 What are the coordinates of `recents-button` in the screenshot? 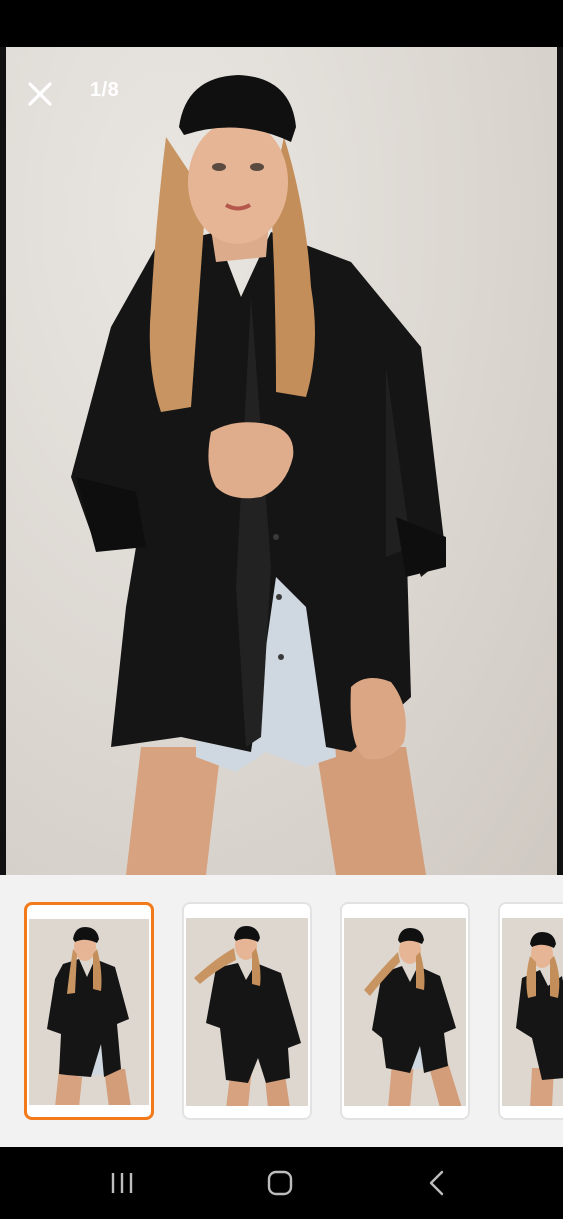 It's located at (123, 1183).